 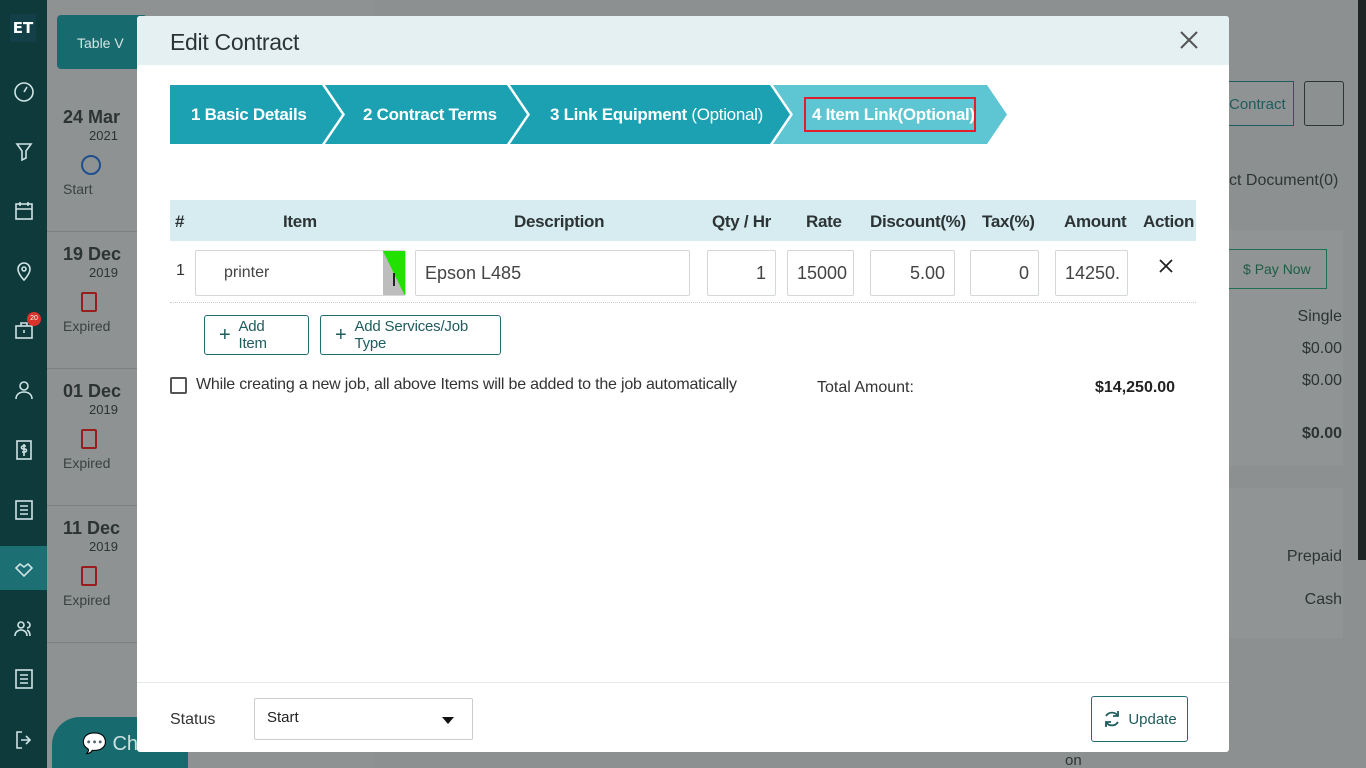 What do you see at coordinates (865, 387) in the screenshot?
I see `total-amount-label: Total Amount:` at bounding box center [865, 387].